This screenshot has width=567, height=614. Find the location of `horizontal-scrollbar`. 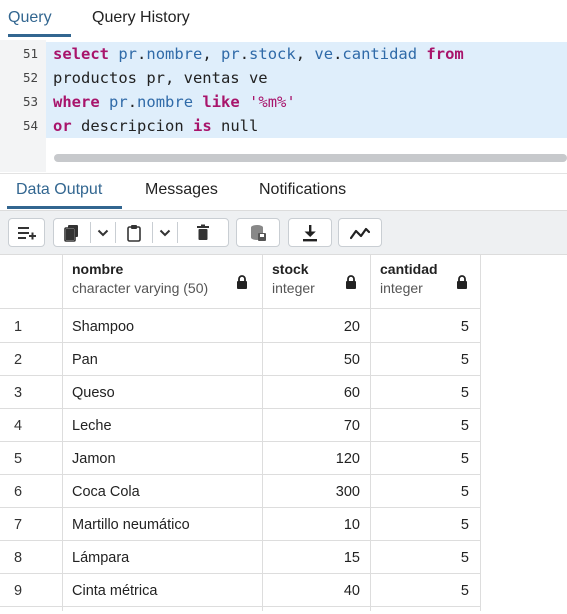

horizontal-scrollbar is located at coordinates (310, 158).